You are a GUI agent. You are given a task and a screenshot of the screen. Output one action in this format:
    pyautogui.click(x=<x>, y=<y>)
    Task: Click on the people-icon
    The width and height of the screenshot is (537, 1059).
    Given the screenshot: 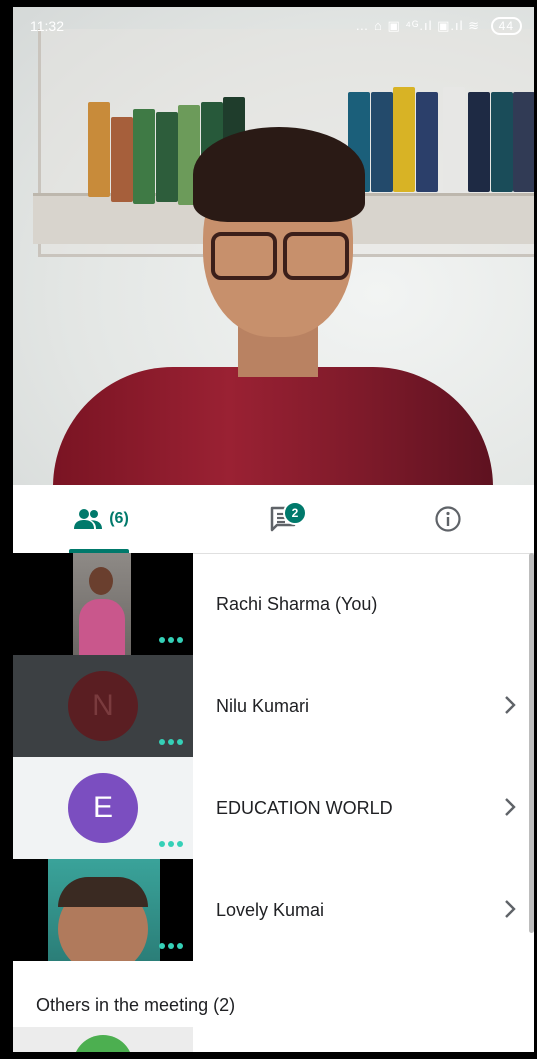 What is the action you would take?
    pyautogui.click(x=88, y=519)
    